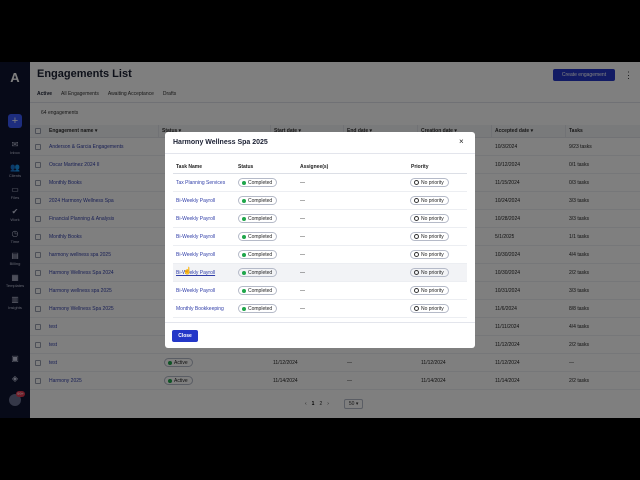 This screenshot has height=480, width=640. I want to click on task-name-link: Monthly Bookkeeping, so click(200, 309).